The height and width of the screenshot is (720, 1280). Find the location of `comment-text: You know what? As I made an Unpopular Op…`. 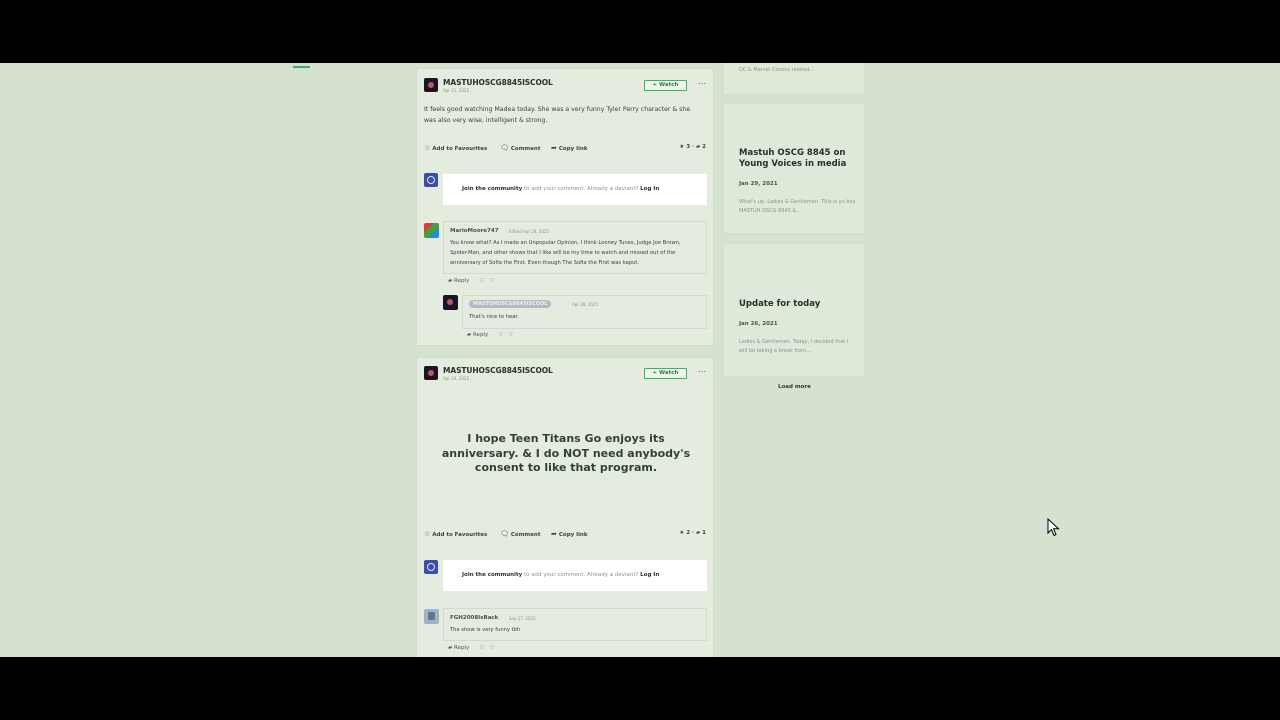

comment-text: You know what? As I made an Unpopular Op… is located at coordinates (565, 253).